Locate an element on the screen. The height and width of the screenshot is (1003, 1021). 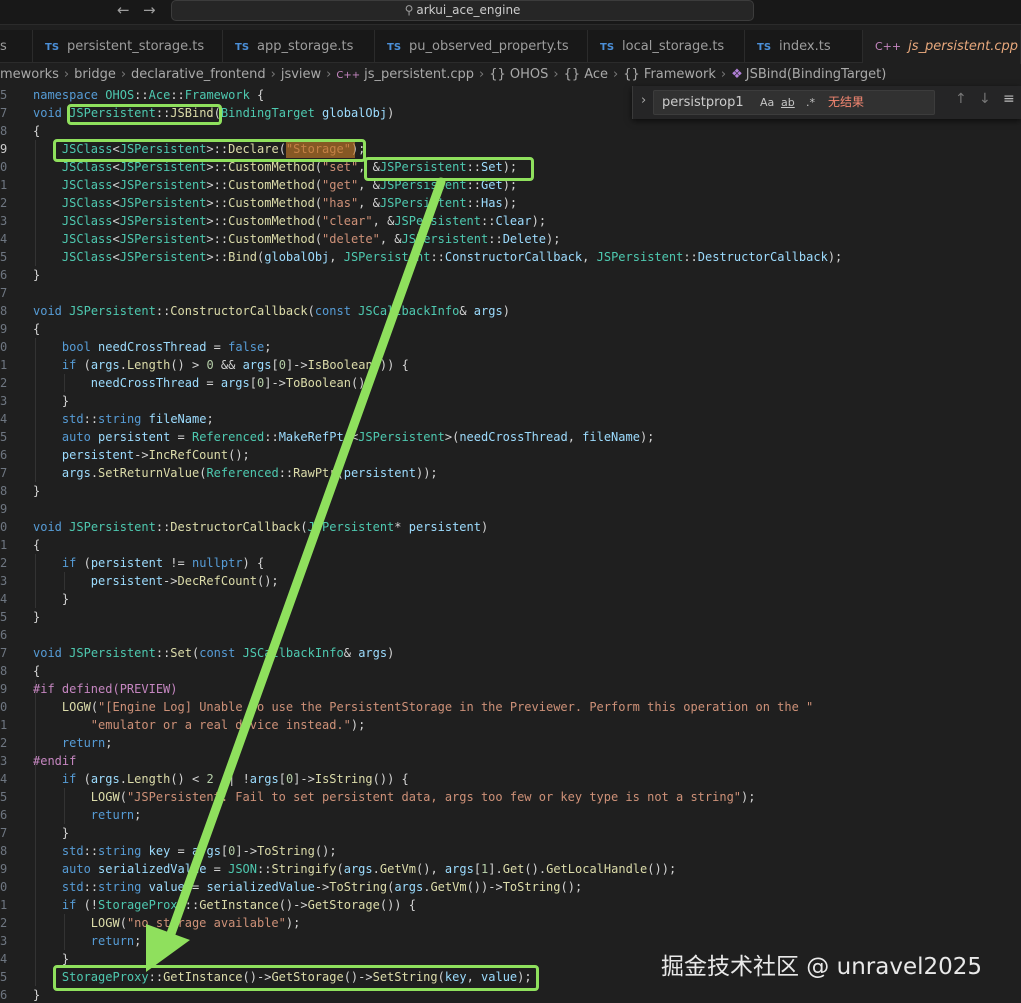
find-query: persistprop1 is located at coordinates (703, 102).